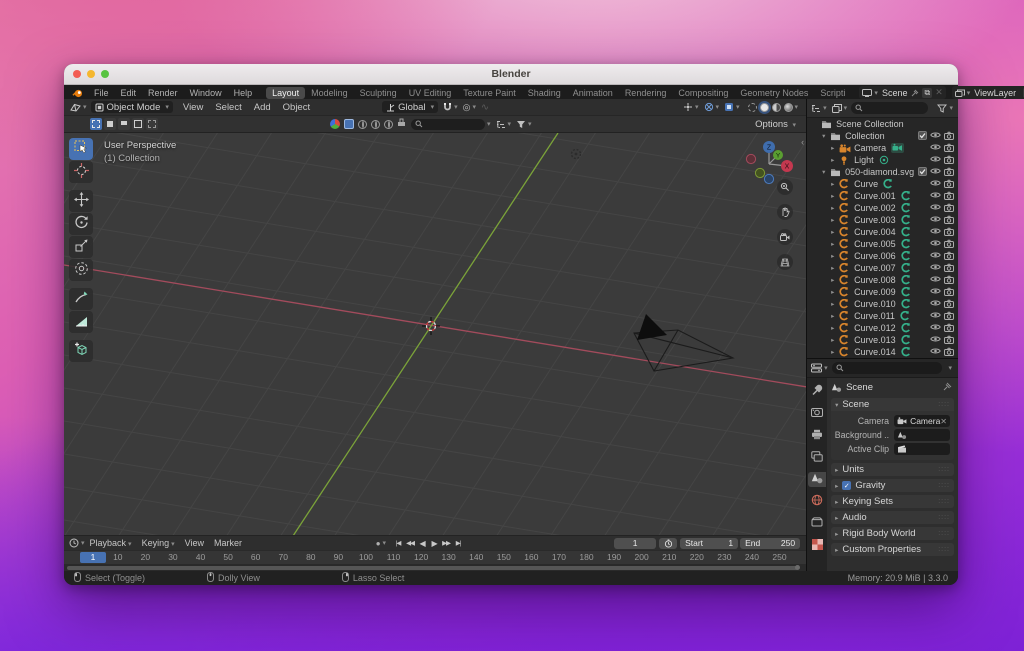 Image resolution: width=1024 pixels, height=651 pixels. I want to click on frame-tick: 220, so click(697, 557).